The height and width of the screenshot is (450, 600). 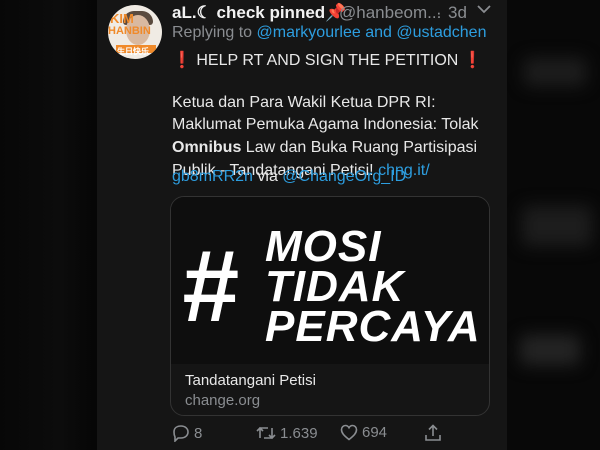 I want to click on share-action, so click(x=433, y=433).